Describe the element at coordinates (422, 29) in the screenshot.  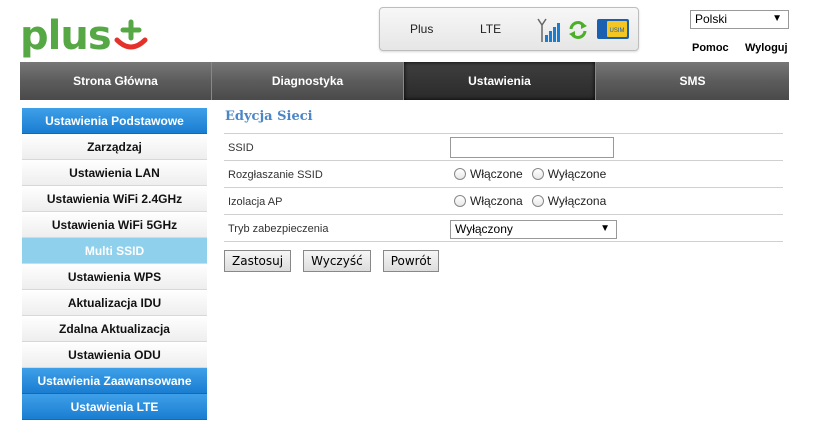
I see `operator-name: Plus` at that location.